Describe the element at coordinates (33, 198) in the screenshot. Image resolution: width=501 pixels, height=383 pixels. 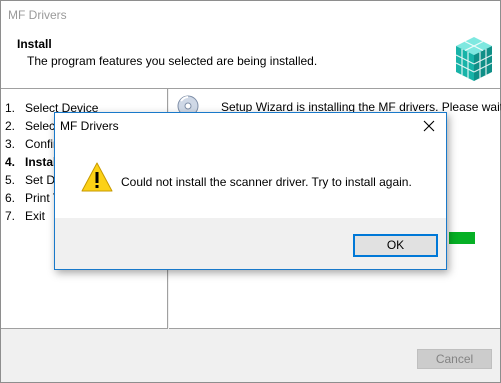
I see `step-item: 6. Print T` at that location.